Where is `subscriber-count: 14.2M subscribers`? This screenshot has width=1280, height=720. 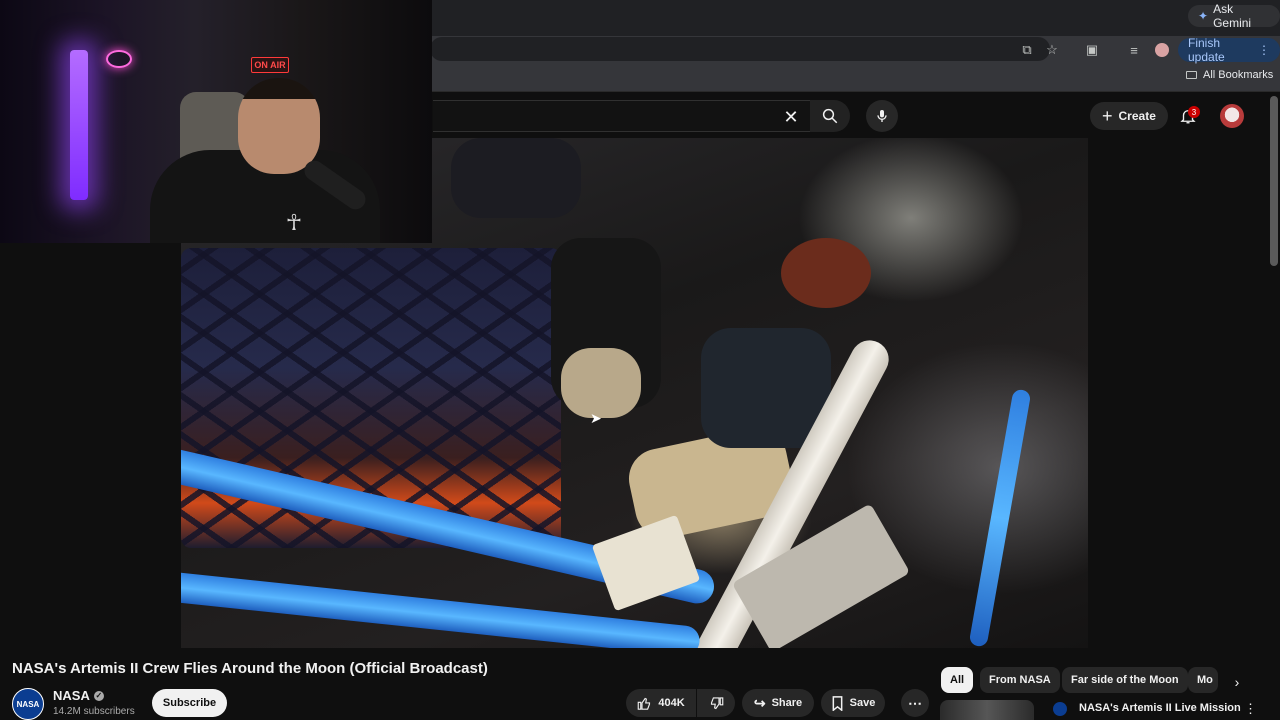
subscriber-count: 14.2M subscribers is located at coordinates (94, 711).